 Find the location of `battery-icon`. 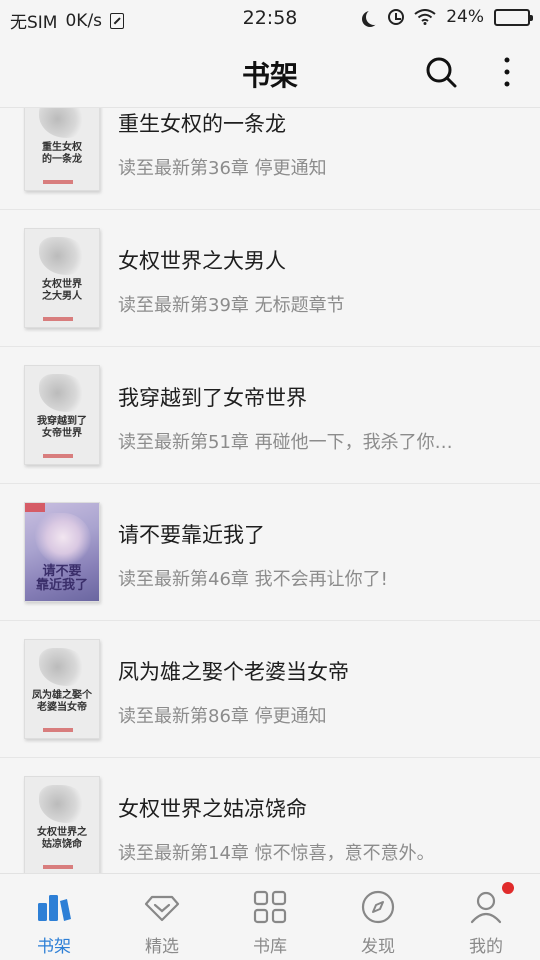

battery-icon is located at coordinates (513, 17).